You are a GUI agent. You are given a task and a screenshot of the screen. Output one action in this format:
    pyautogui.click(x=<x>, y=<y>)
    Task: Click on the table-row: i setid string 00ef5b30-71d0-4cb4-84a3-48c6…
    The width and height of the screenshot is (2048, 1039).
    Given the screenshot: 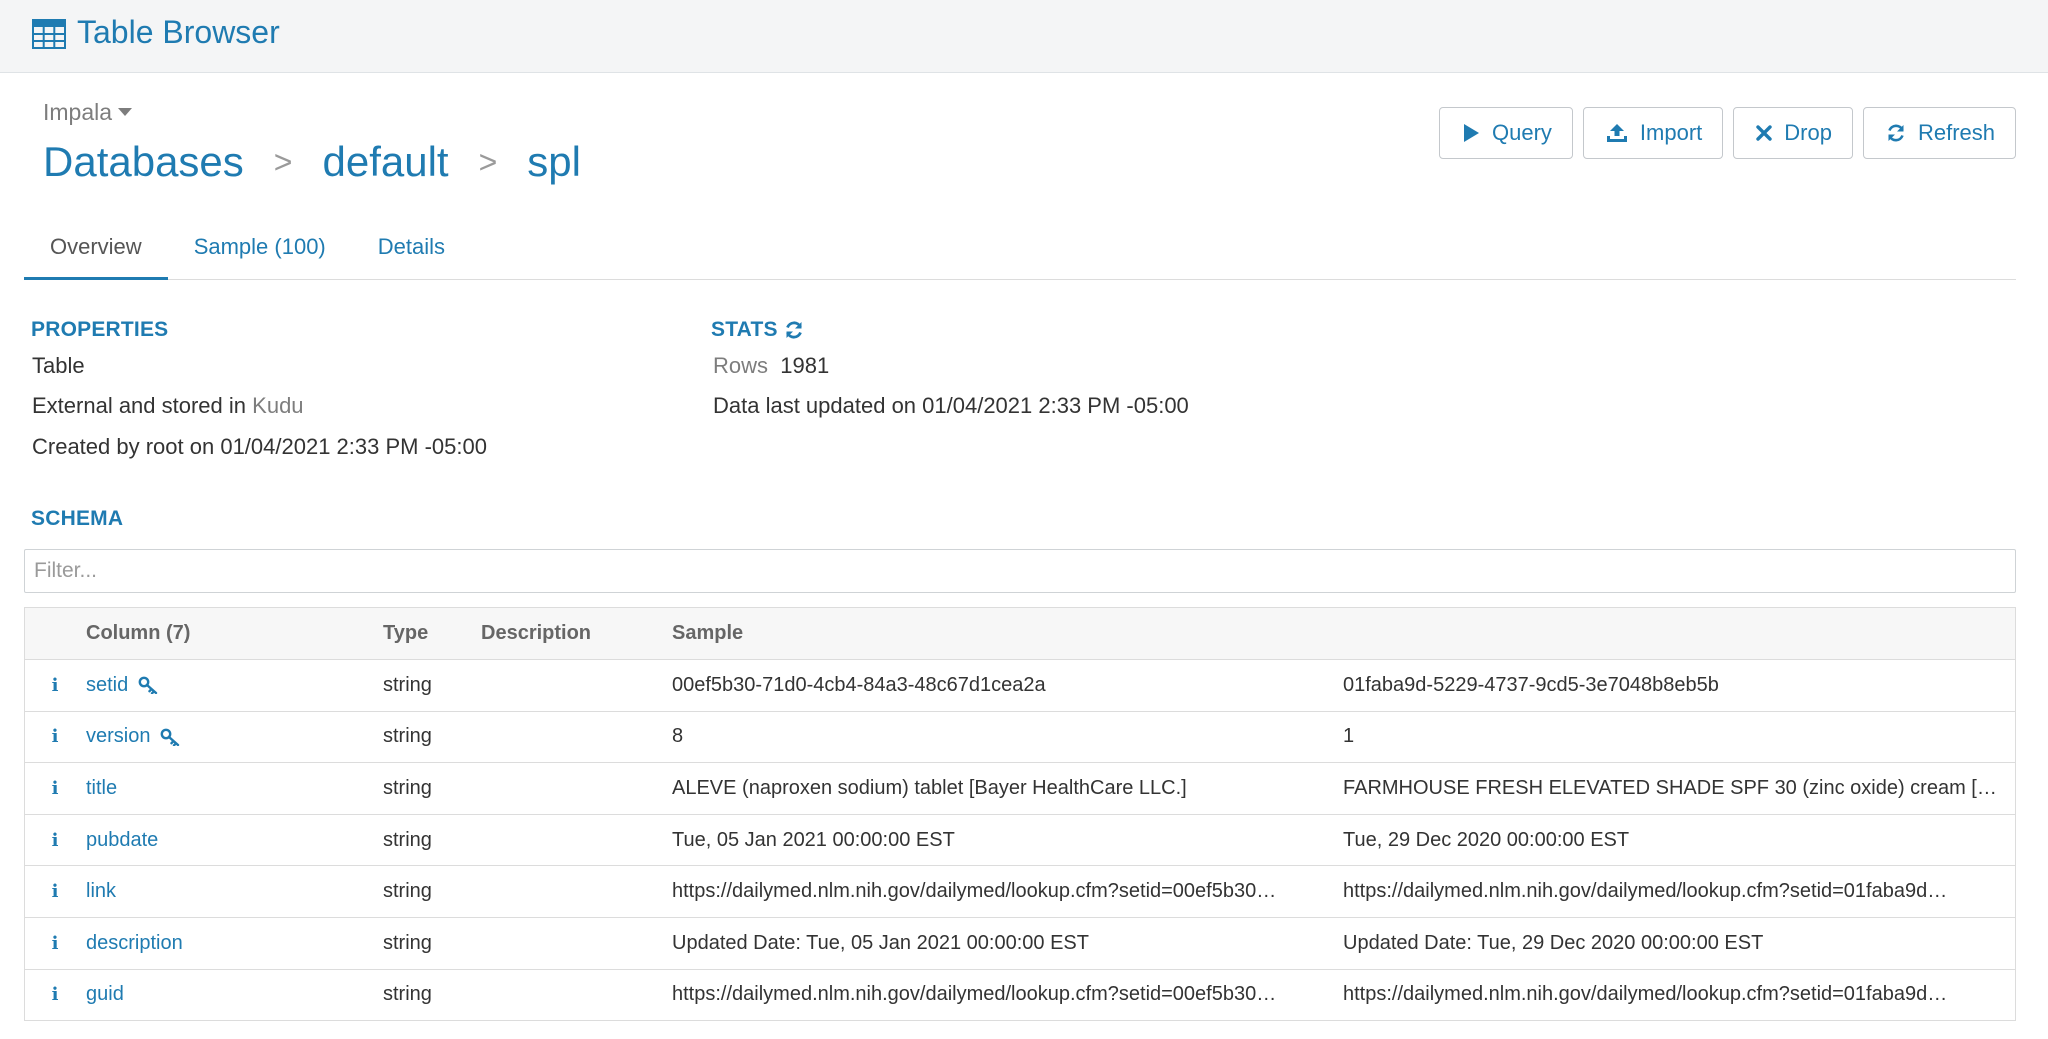 What is the action you would take?
    pyautogui.click(x=1020, y=685)
    